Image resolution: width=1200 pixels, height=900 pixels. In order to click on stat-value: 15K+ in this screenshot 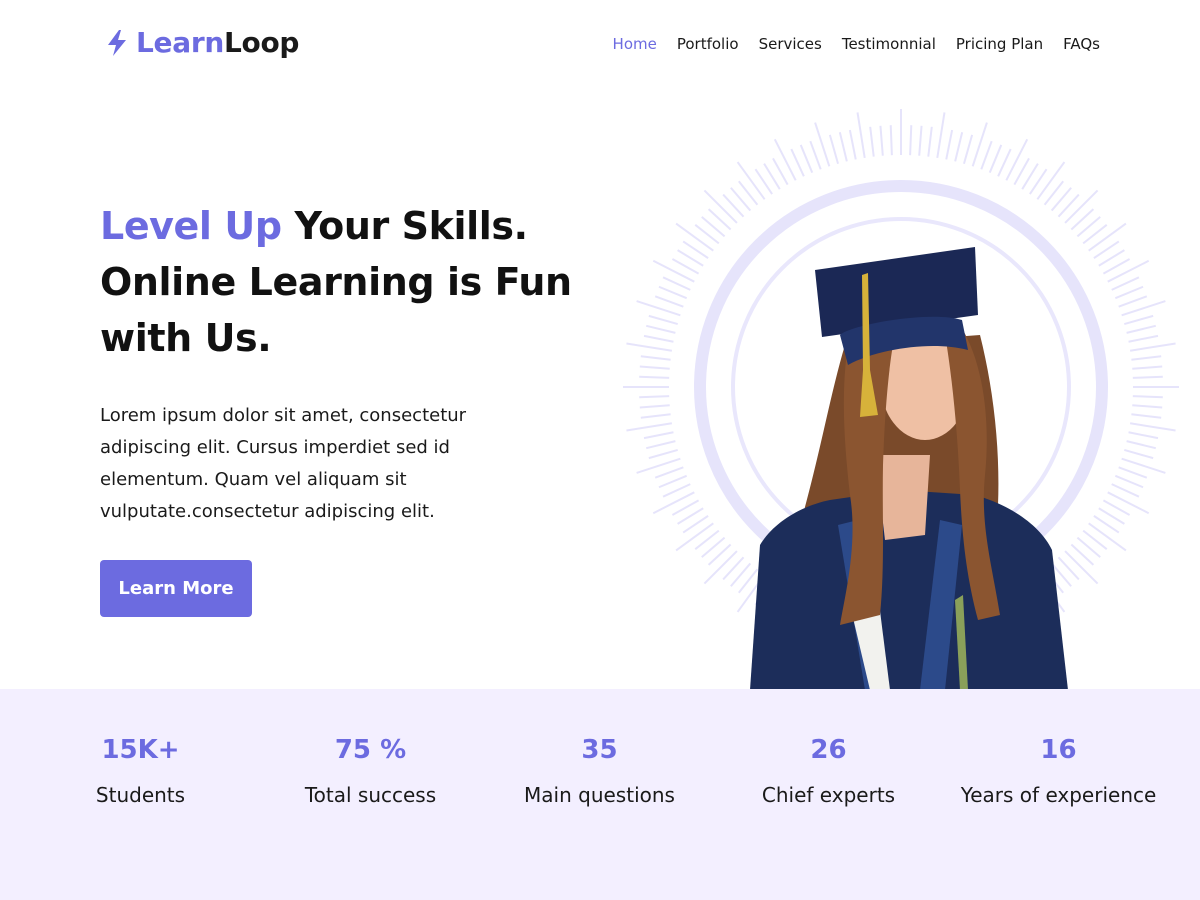, I will do `click(140, 750)`.